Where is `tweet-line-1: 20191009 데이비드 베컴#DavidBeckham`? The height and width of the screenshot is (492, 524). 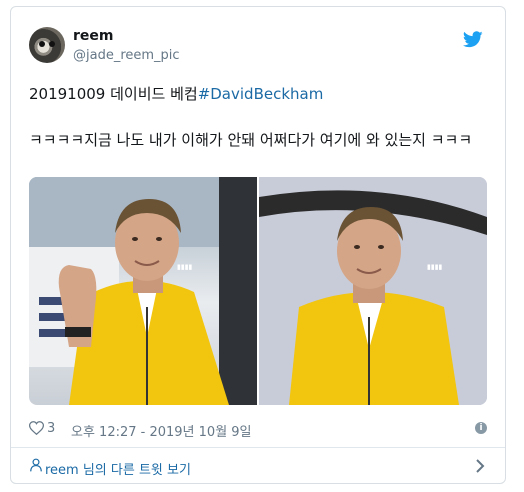 tweet-line-1: 20191009 데이비드 베컴#DavidBeckham is located at coordinates (260, 94).